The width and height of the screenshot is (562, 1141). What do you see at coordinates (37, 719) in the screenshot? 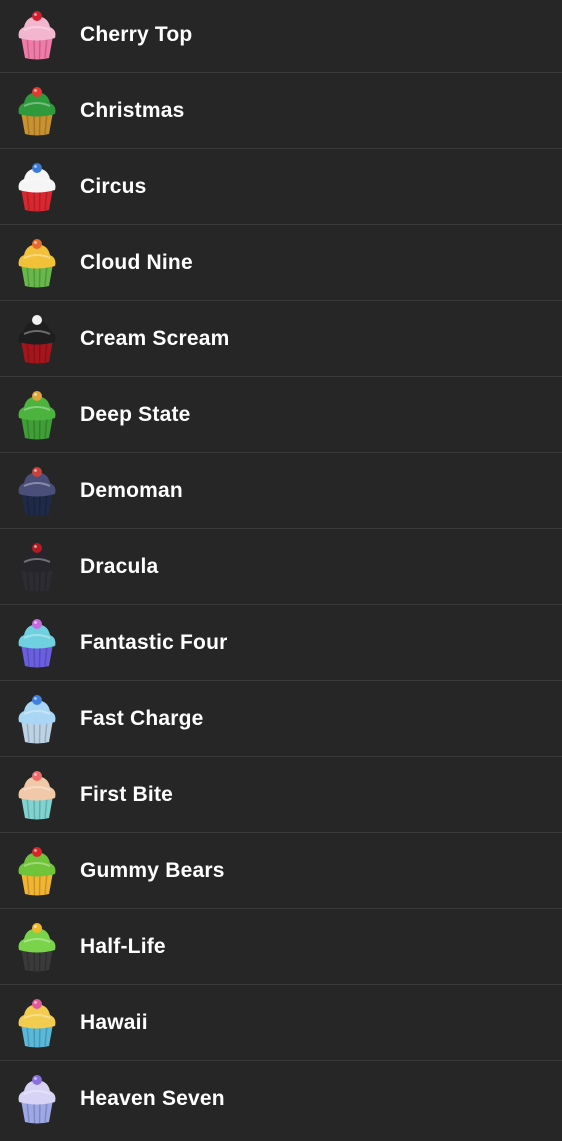
I see `fast-charge-cupcake-icon` at bounding box center [37, 719].